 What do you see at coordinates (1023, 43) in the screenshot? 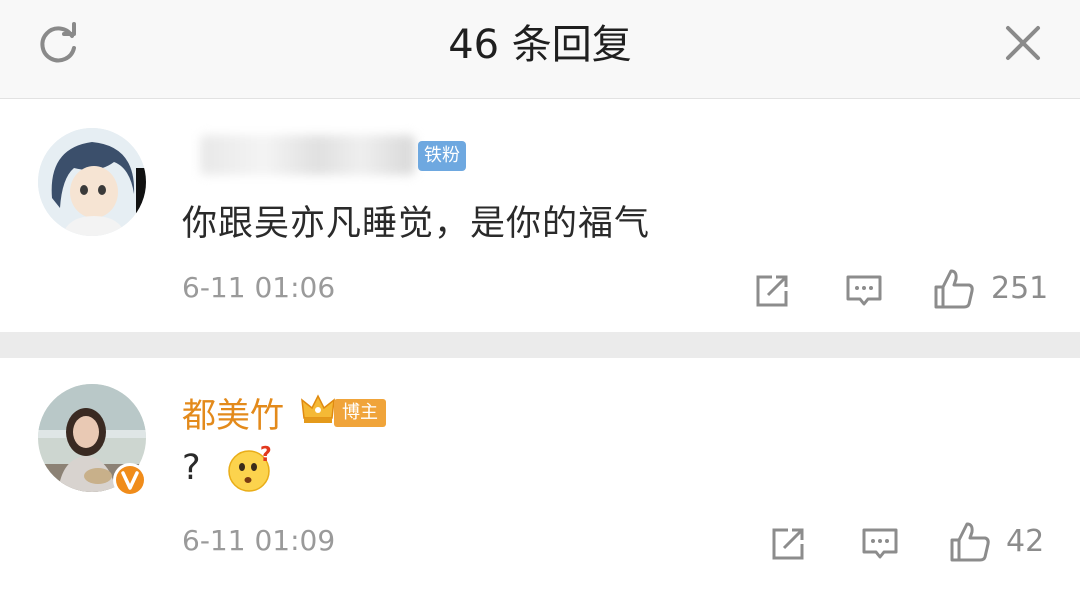
I see `close-icon` at bounding box center [1023, 43].